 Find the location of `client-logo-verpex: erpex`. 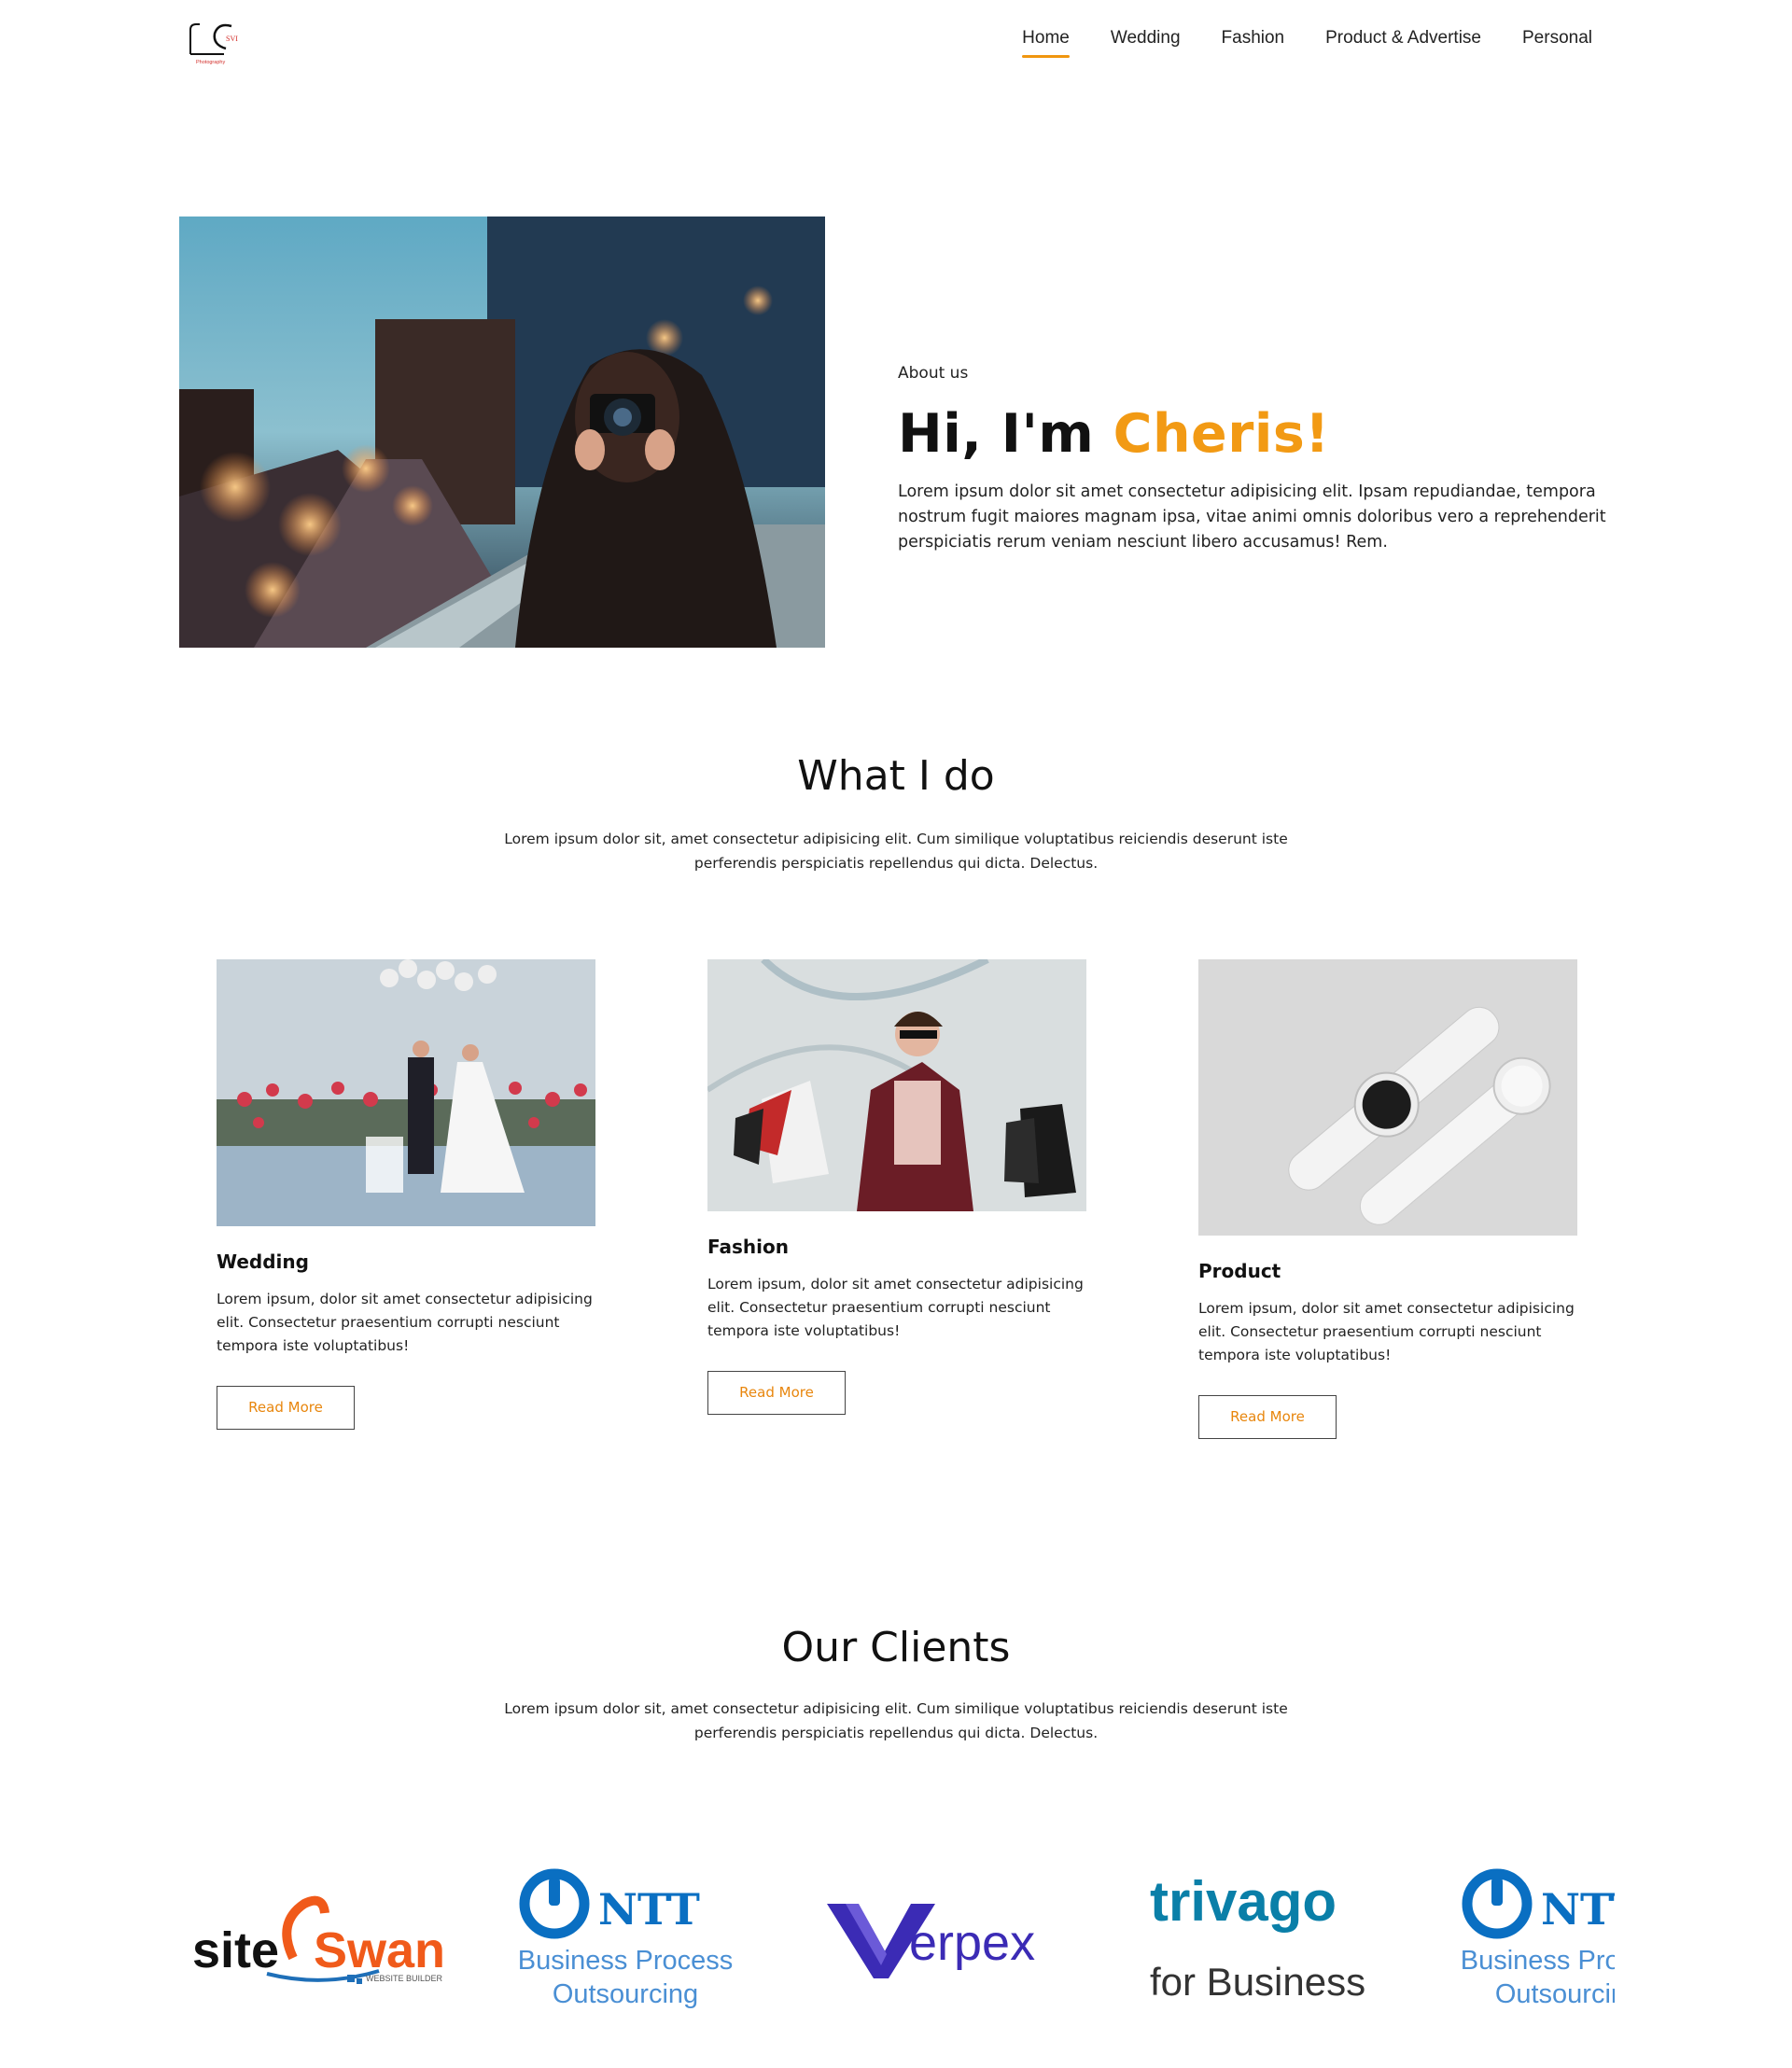

client-logo-verpex: erpex is located at coordinates (953, 1950).